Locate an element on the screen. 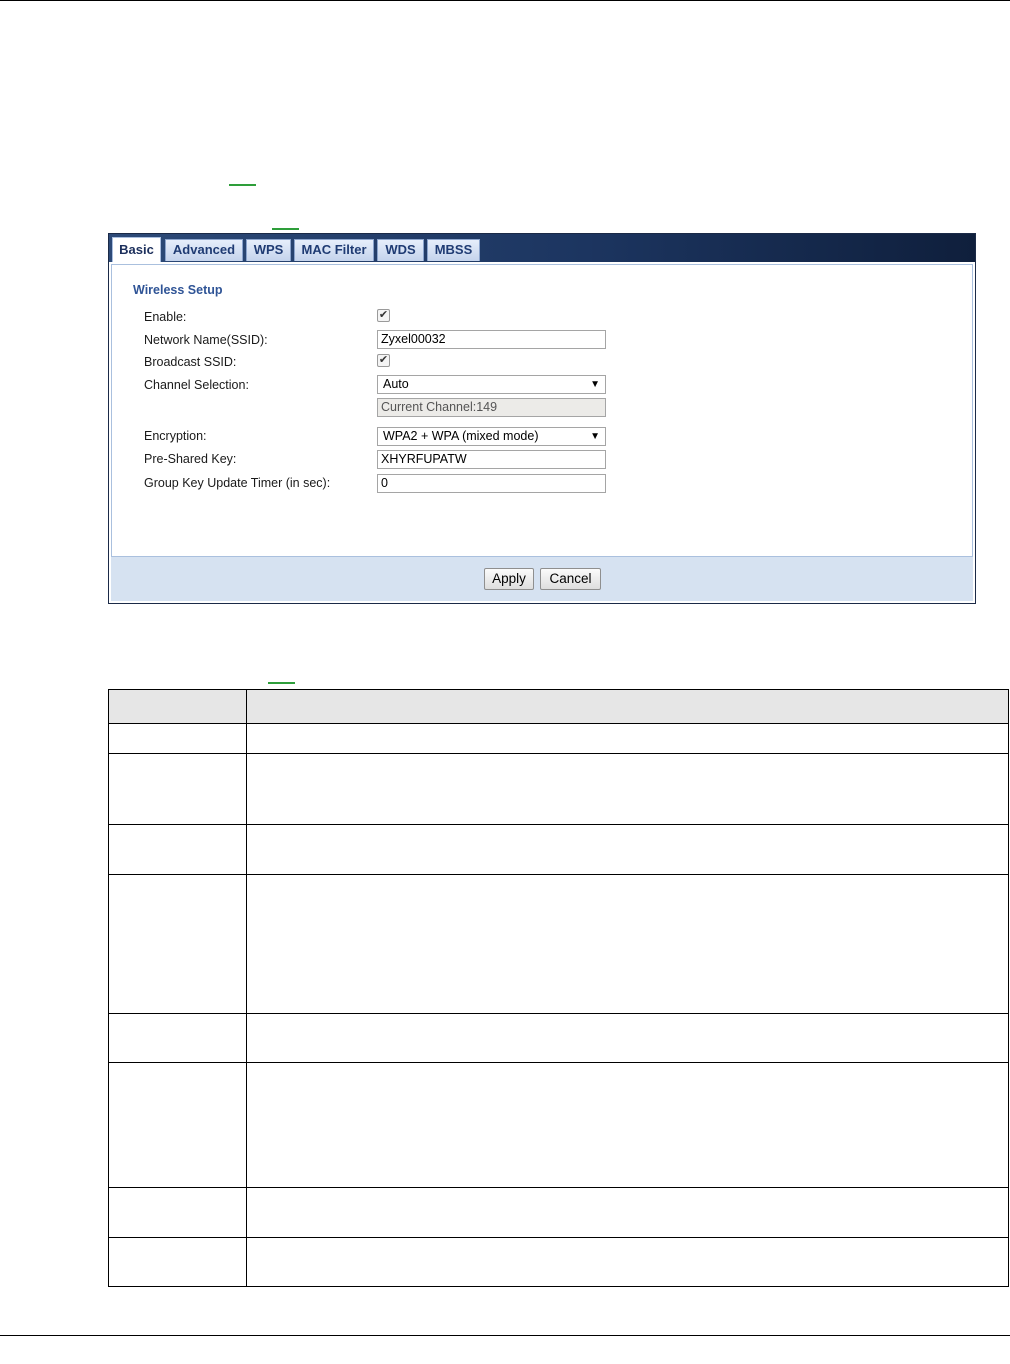 Image resolution: width=1010 pixels, height=1364 pixels. tab-bar: Basic Advanced WPS MAC Filter WDS MBSS is located at coordinates (542, 248).